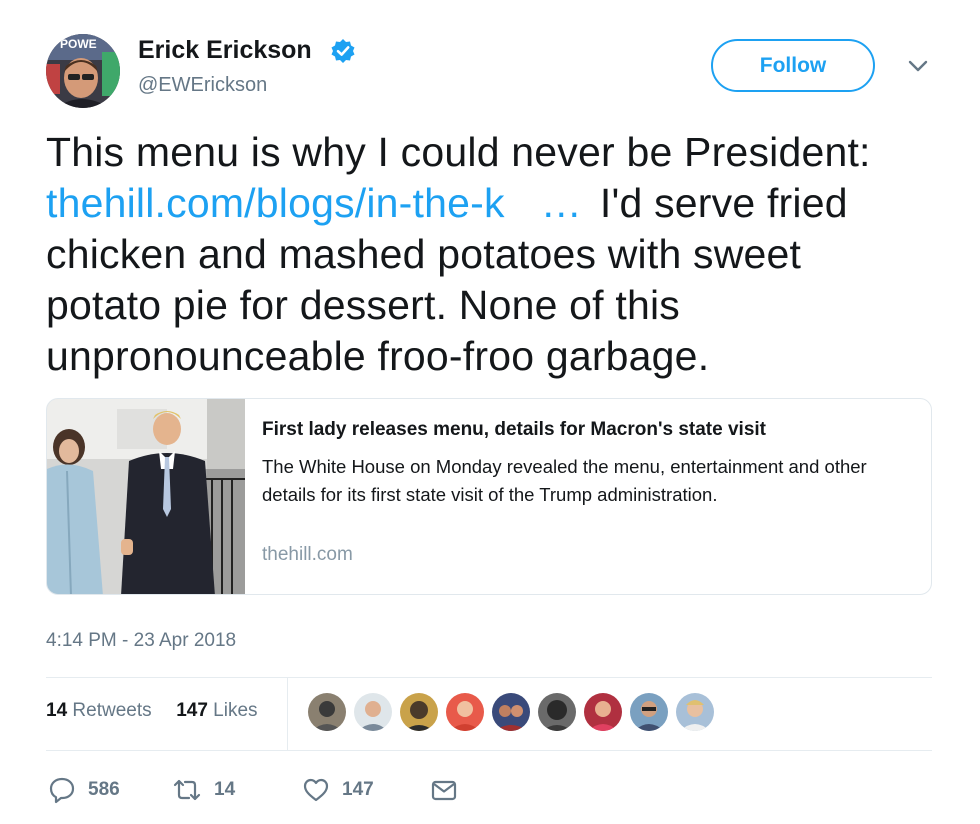  I want to click on retweets-label: Retweets, so click(112, 710).